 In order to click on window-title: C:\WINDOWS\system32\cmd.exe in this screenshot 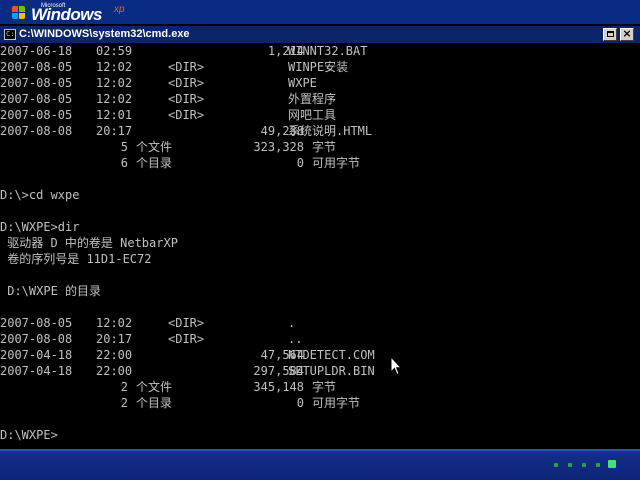, I will do `click(104, 34)`.